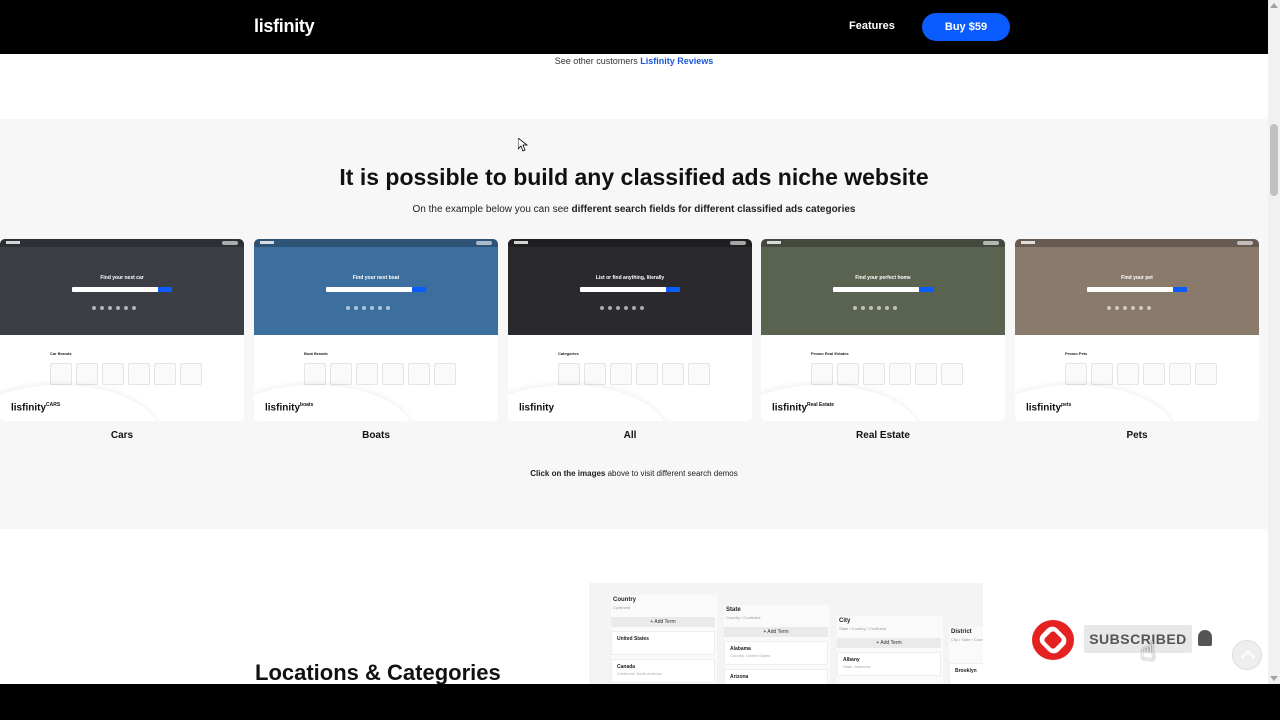 The width and height of the screenshot is (1280, 720). Describe the element at coordinates (490, 209) in the screenshot. I see `niche-subtitle-prefix: On the example below you can see` at that location.